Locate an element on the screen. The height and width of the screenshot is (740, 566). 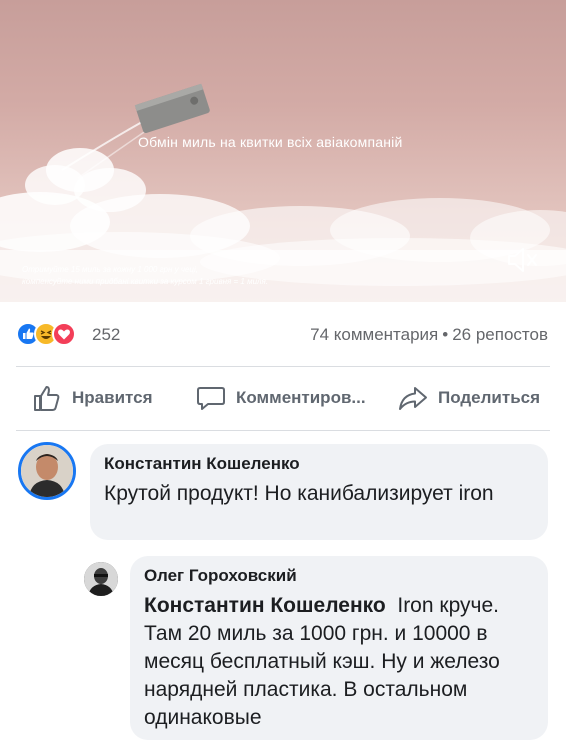
love-icon is located at coordinates (64, 334).